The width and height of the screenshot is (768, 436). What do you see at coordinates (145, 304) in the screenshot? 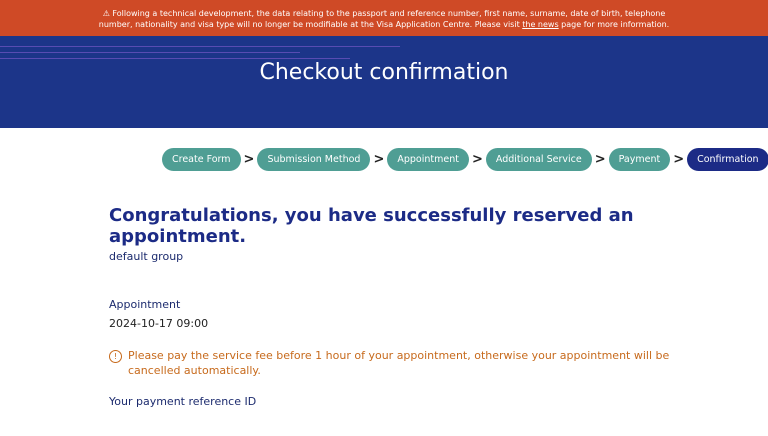
I see `appointment-label: Appointment` at bounding box center [145, 304].